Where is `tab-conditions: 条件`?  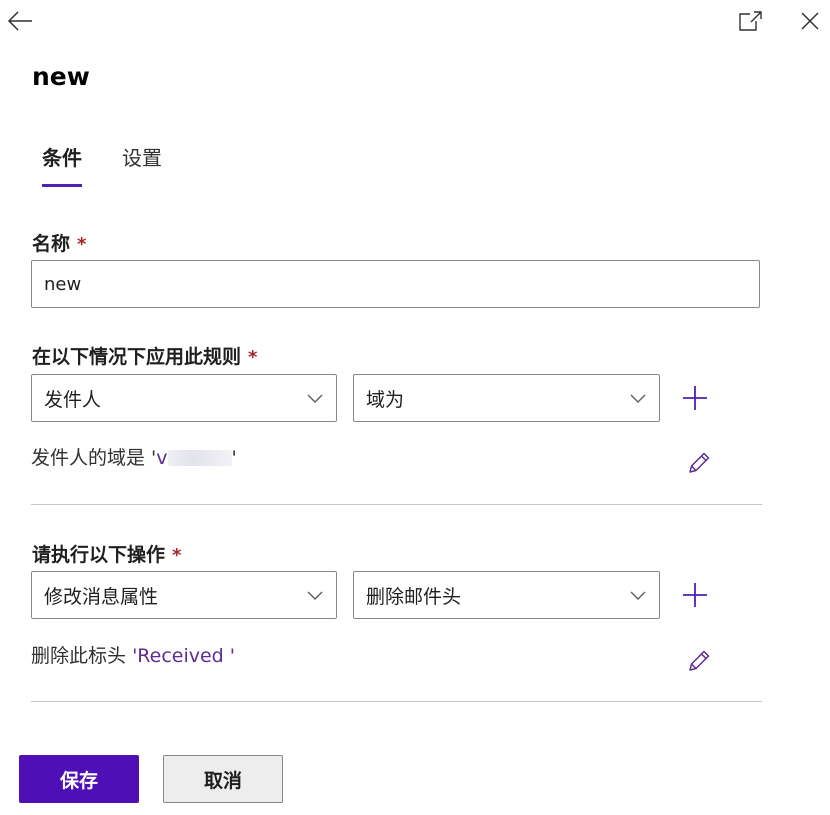
tab-conditions: 条件 is located at coordinates (62, 164).